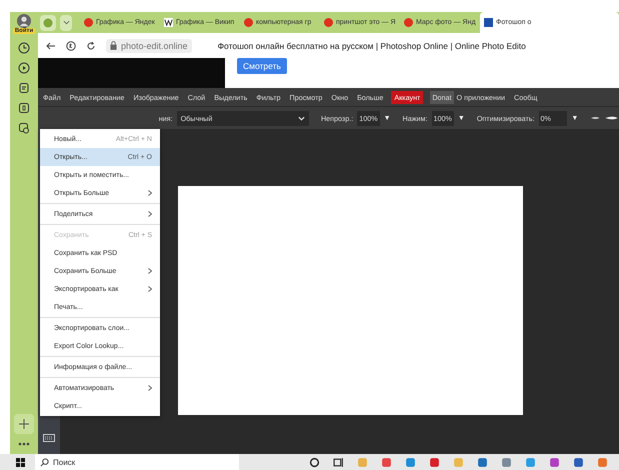 The height and width of the screenshot is (470, 619). Describe the element at coordinates (49, 438) in the screenshot. I see `keyboard-icon` at that location.